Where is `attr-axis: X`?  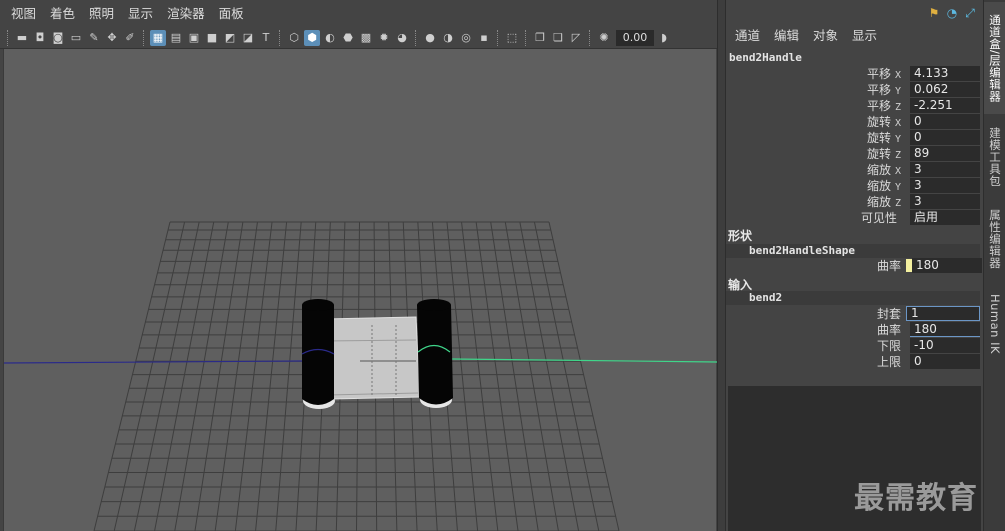 attr-axis: X is located at coordinates (897, 75).